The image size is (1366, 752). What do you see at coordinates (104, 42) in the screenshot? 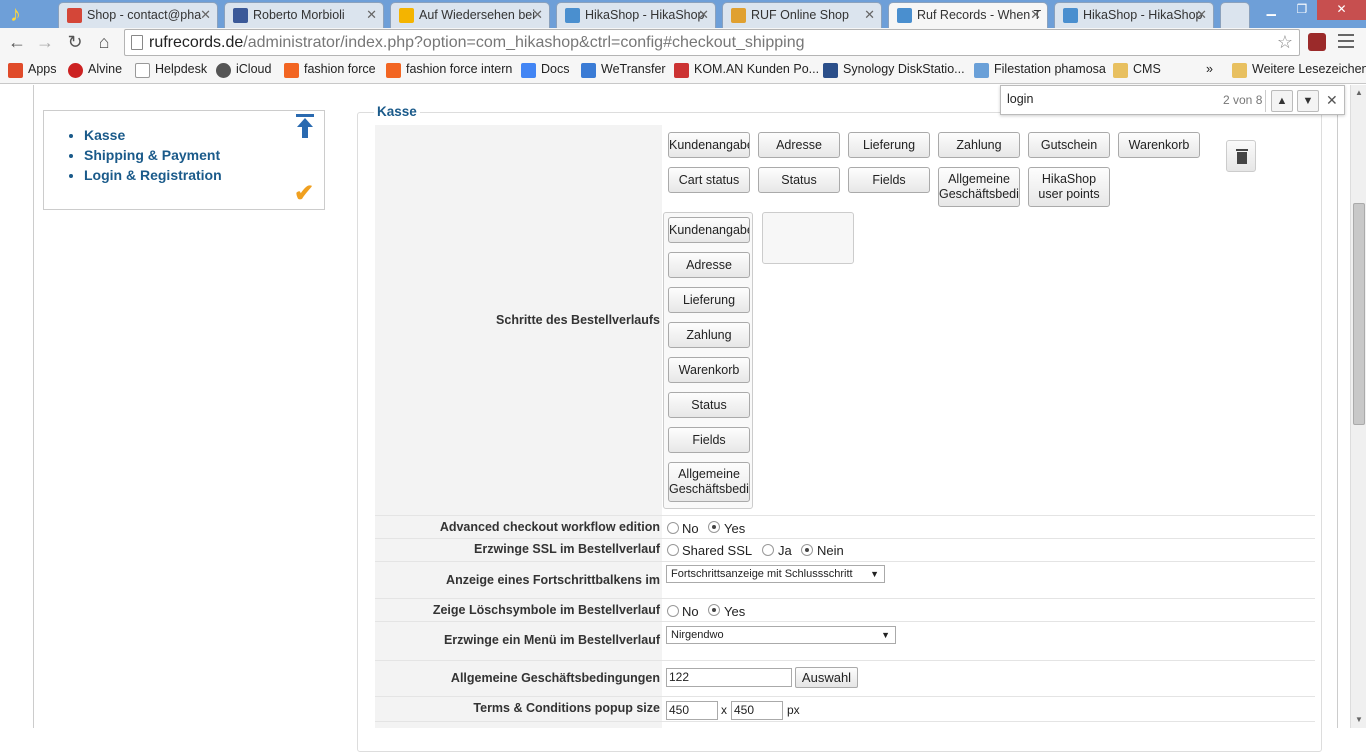
I see `home-icon: ⌂` at bounding box center [104, 42].